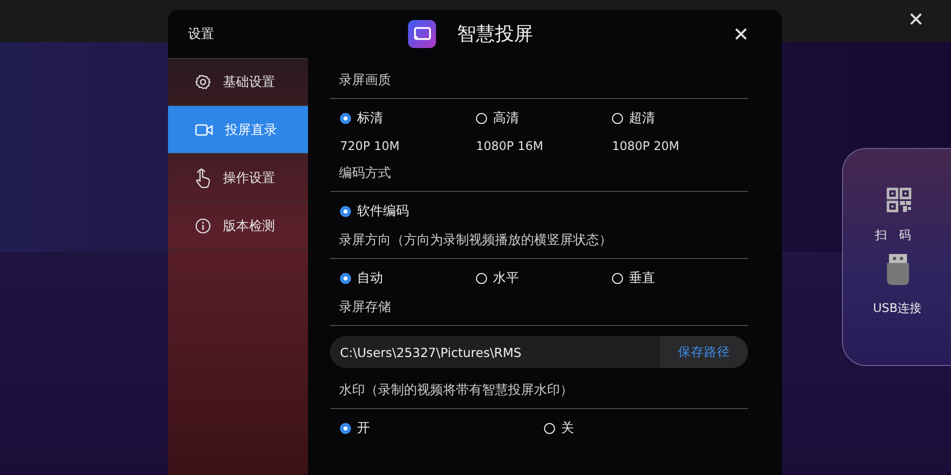  I want to click on radio-option: 水平, so click(497, 278).